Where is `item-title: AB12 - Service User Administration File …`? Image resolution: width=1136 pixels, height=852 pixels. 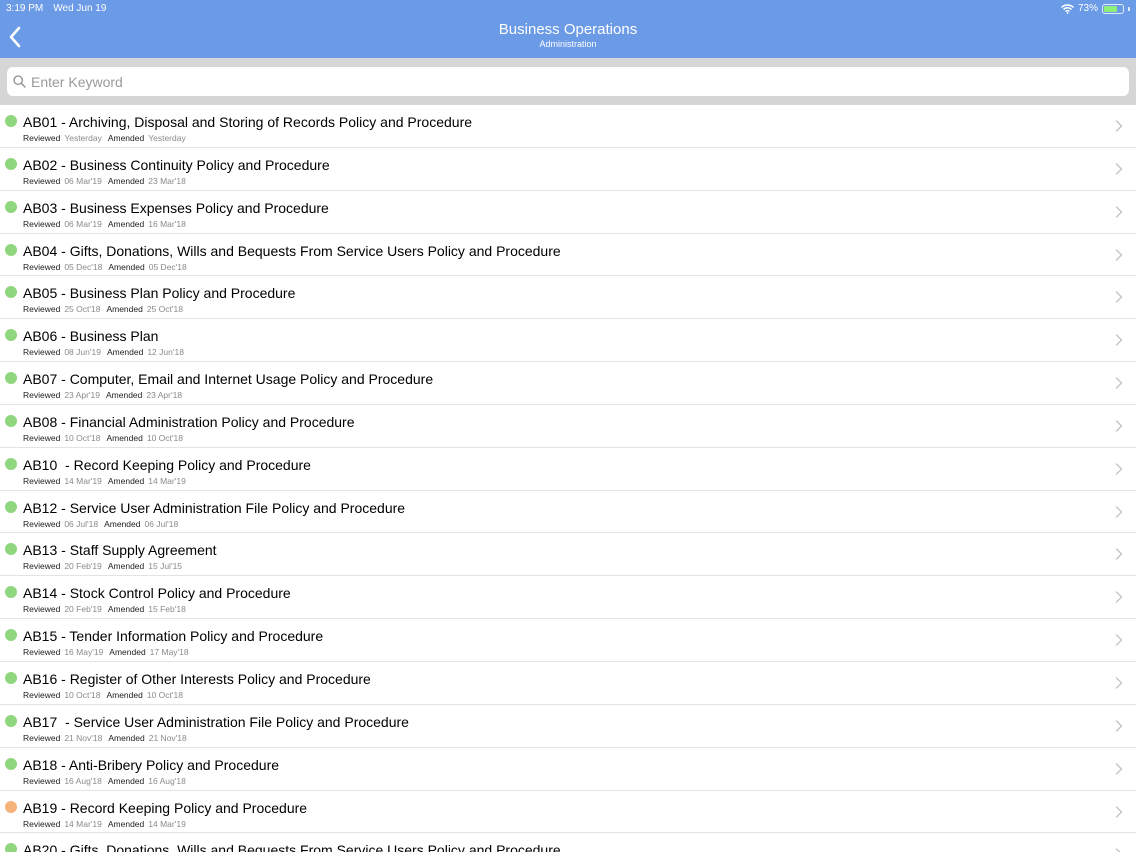
item-title: AB12 - Service User Administration File … is located at coordinates (214, 507).